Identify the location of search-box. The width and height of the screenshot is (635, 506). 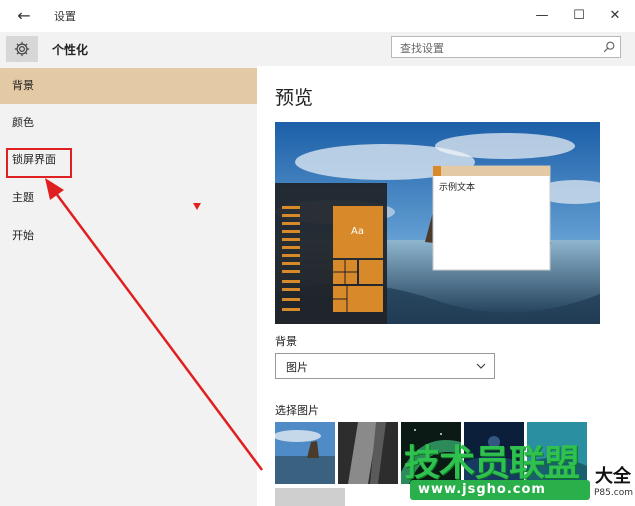
(506, 47).